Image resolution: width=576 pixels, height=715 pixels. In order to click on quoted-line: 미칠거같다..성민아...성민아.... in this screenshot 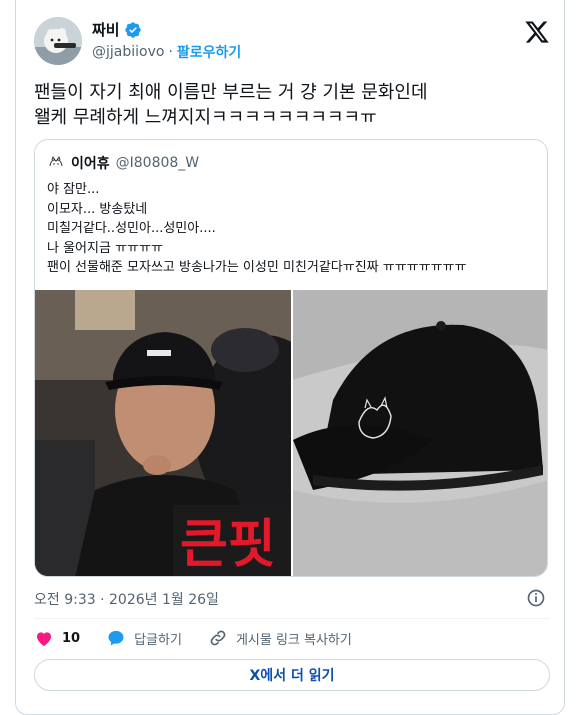, I will do `click(131, 228)`.